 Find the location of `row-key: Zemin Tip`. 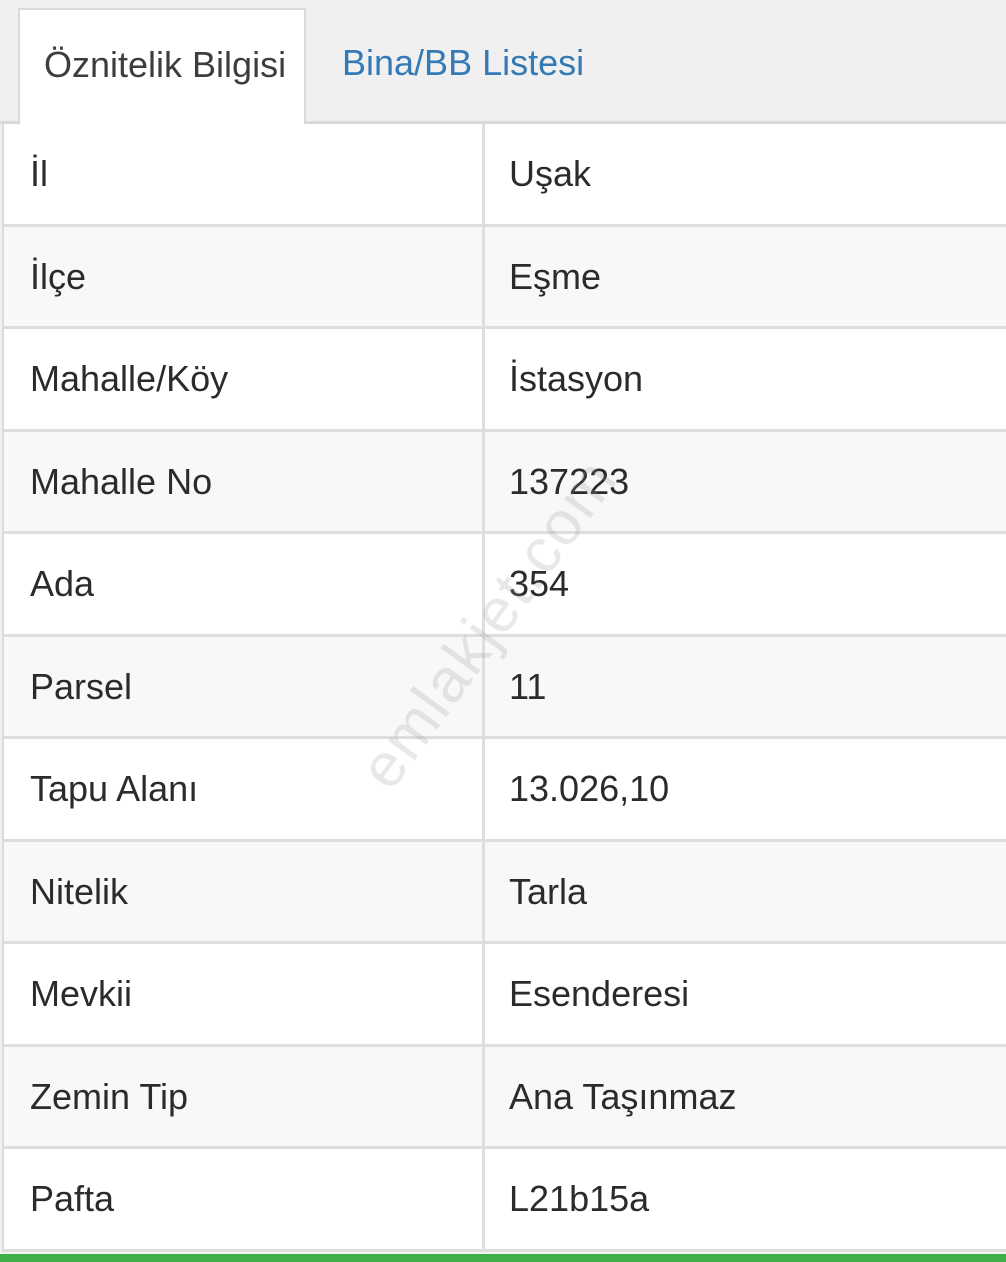

row-key: Zemin Tip is located at coordinates (244, 1096).